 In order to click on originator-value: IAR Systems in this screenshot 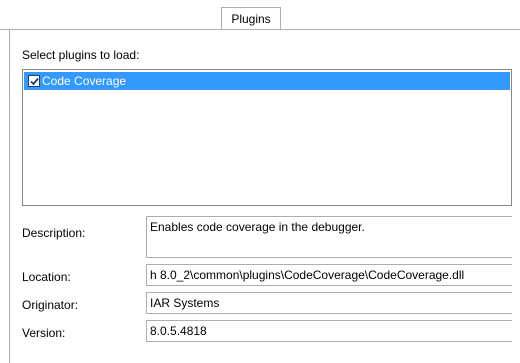, I will do `click(185, 303)`.